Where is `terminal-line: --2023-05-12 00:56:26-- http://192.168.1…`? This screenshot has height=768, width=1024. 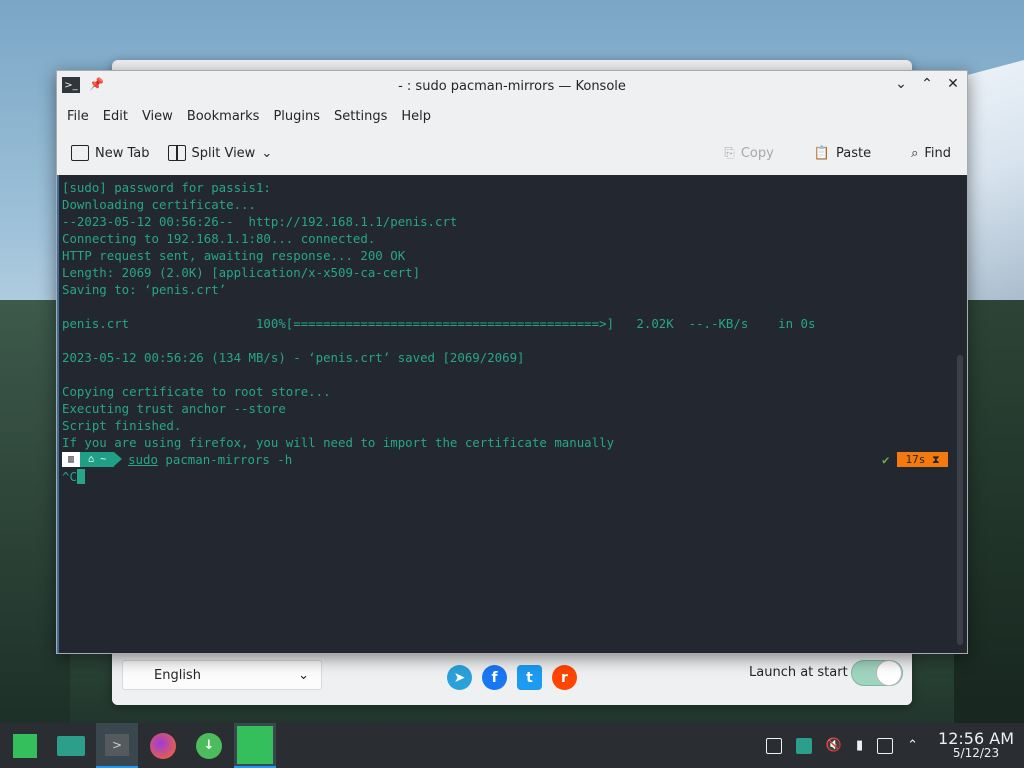
terminal-line: --2023-05-12 00:56:26-- http://192.168.1… is located at coordinates (260, 221).